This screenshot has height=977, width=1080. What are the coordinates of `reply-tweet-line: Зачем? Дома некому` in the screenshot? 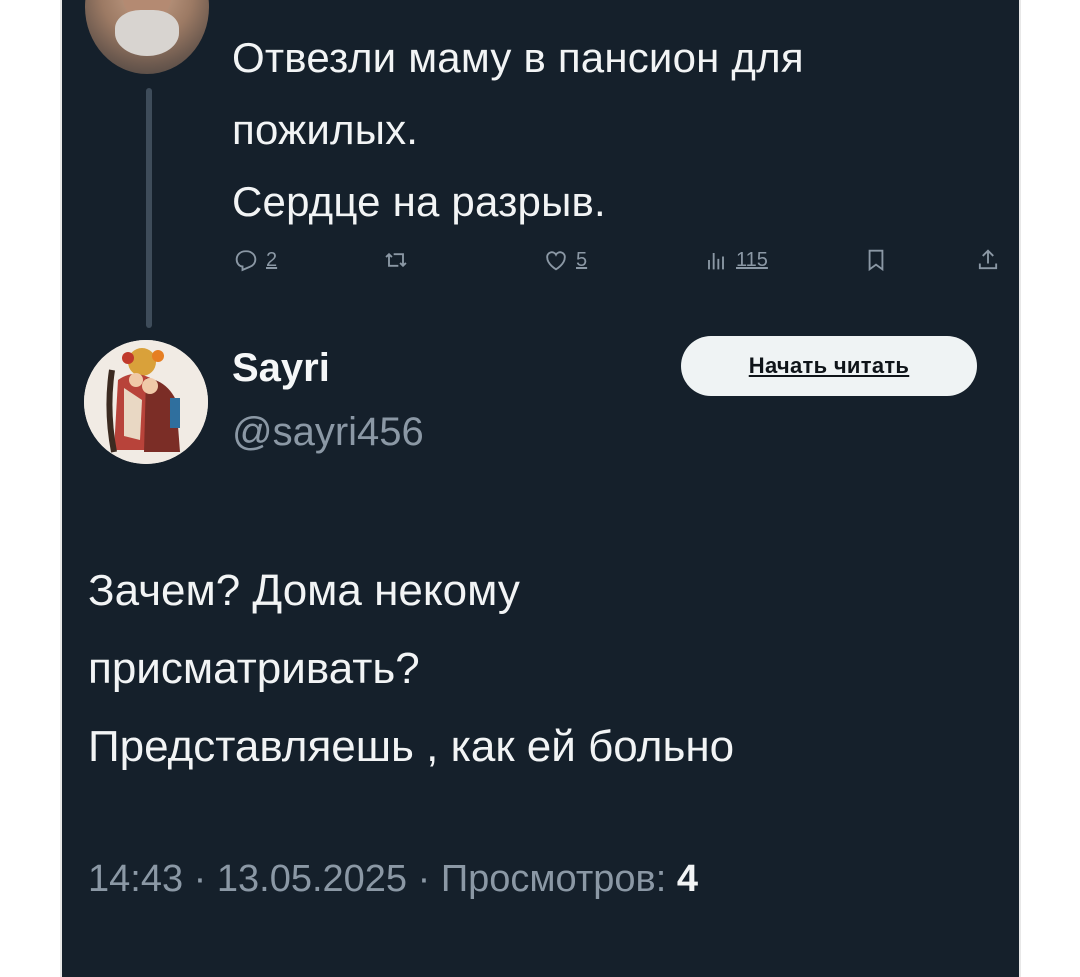 It's located at (304, 590).